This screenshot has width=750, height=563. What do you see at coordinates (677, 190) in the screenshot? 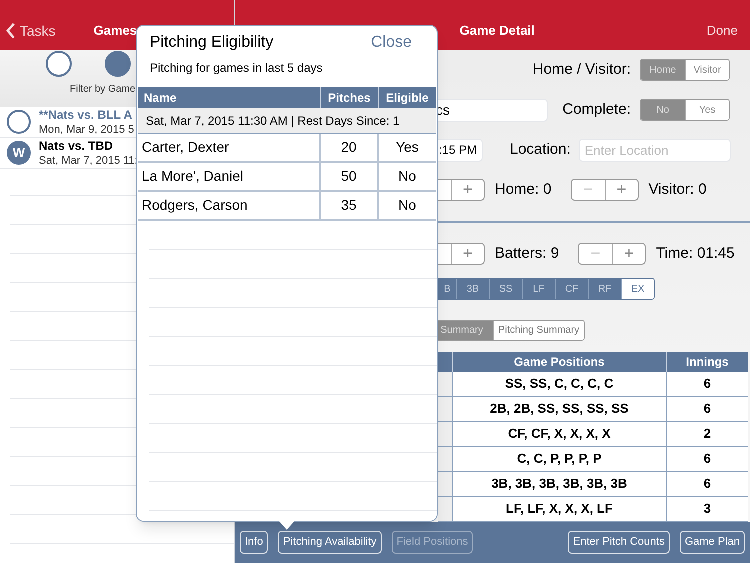
I see `count-label: Visitor: 0` at bounding box center [677, 190].